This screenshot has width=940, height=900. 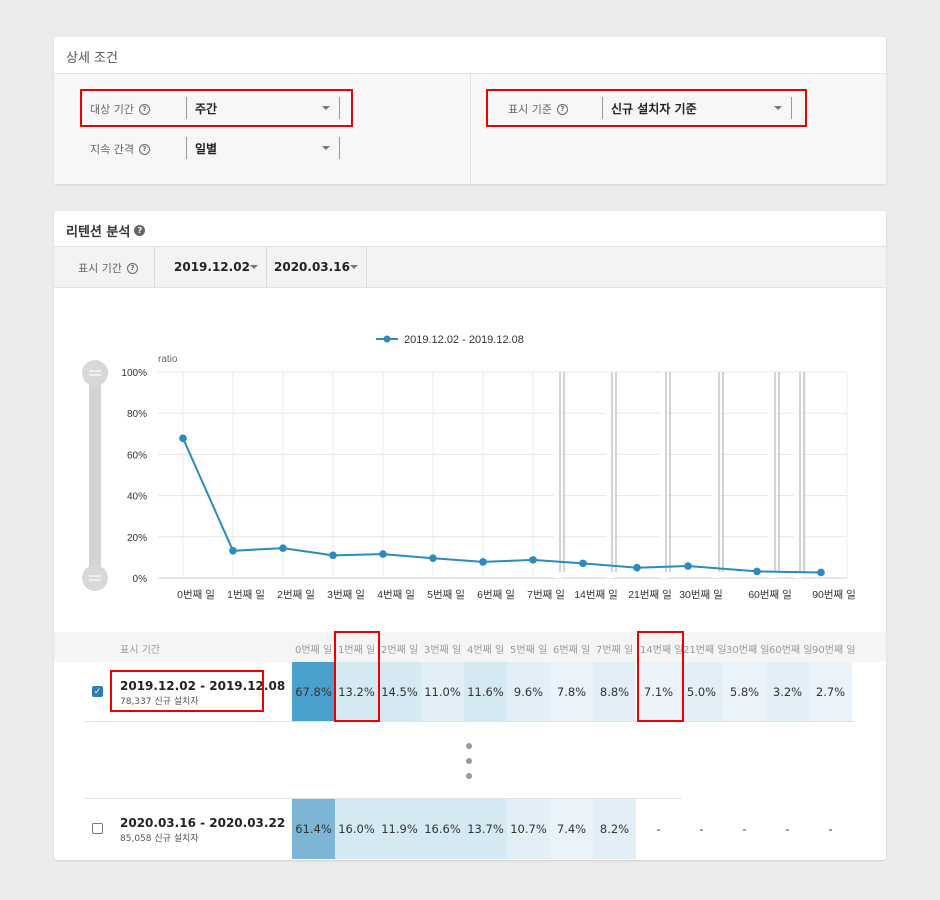 What do you see at coordinates (396, 594) in the screenshot?
I see `x-tick-label: 4번째 일` at bounding box center [396, 594].